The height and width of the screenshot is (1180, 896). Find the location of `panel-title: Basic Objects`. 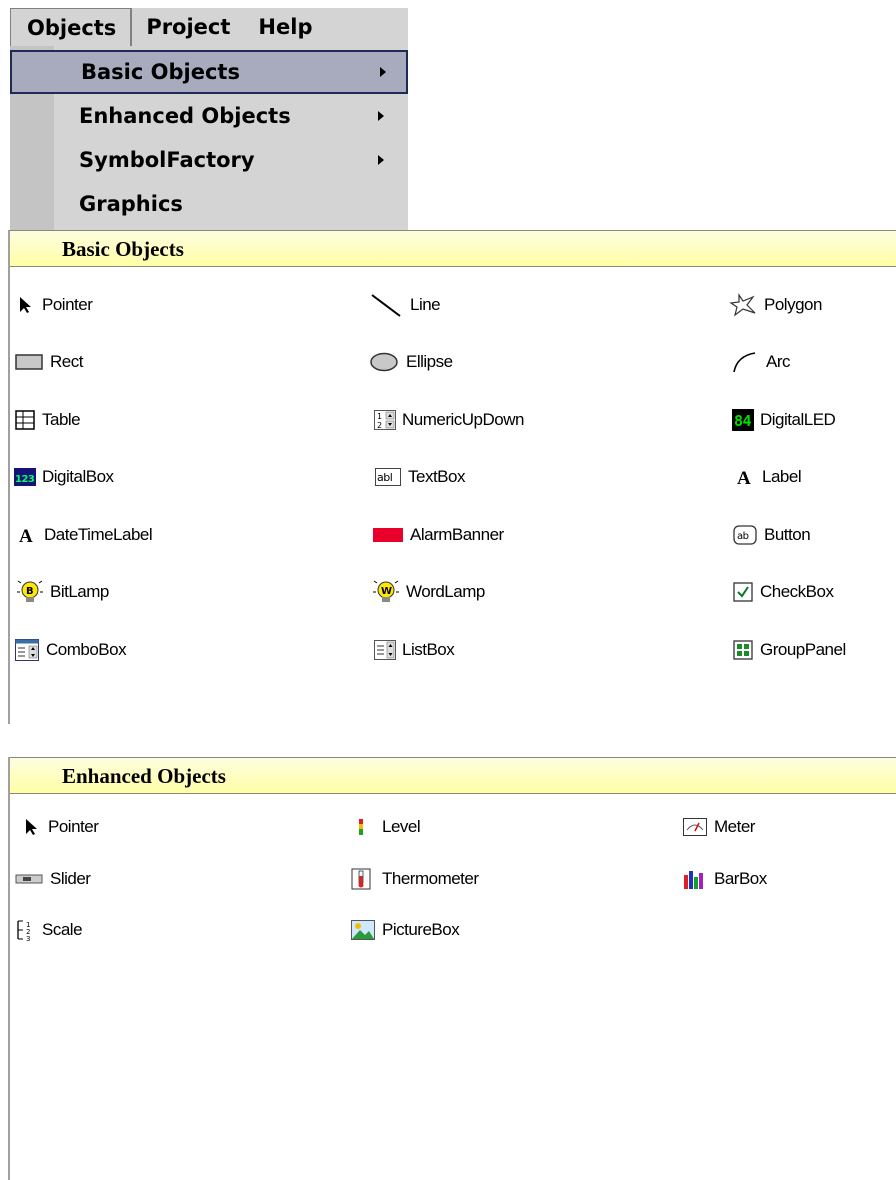

panel-title: Basic Objects is located at coordinates (123, 249).